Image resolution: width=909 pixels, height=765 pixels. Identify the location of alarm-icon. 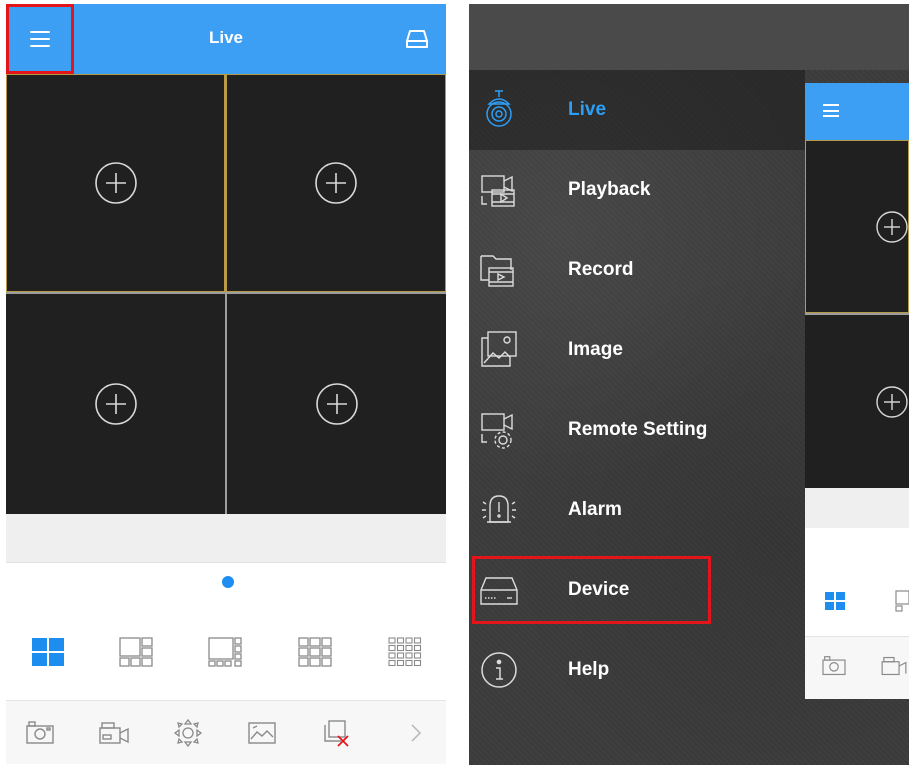
(499, 509).